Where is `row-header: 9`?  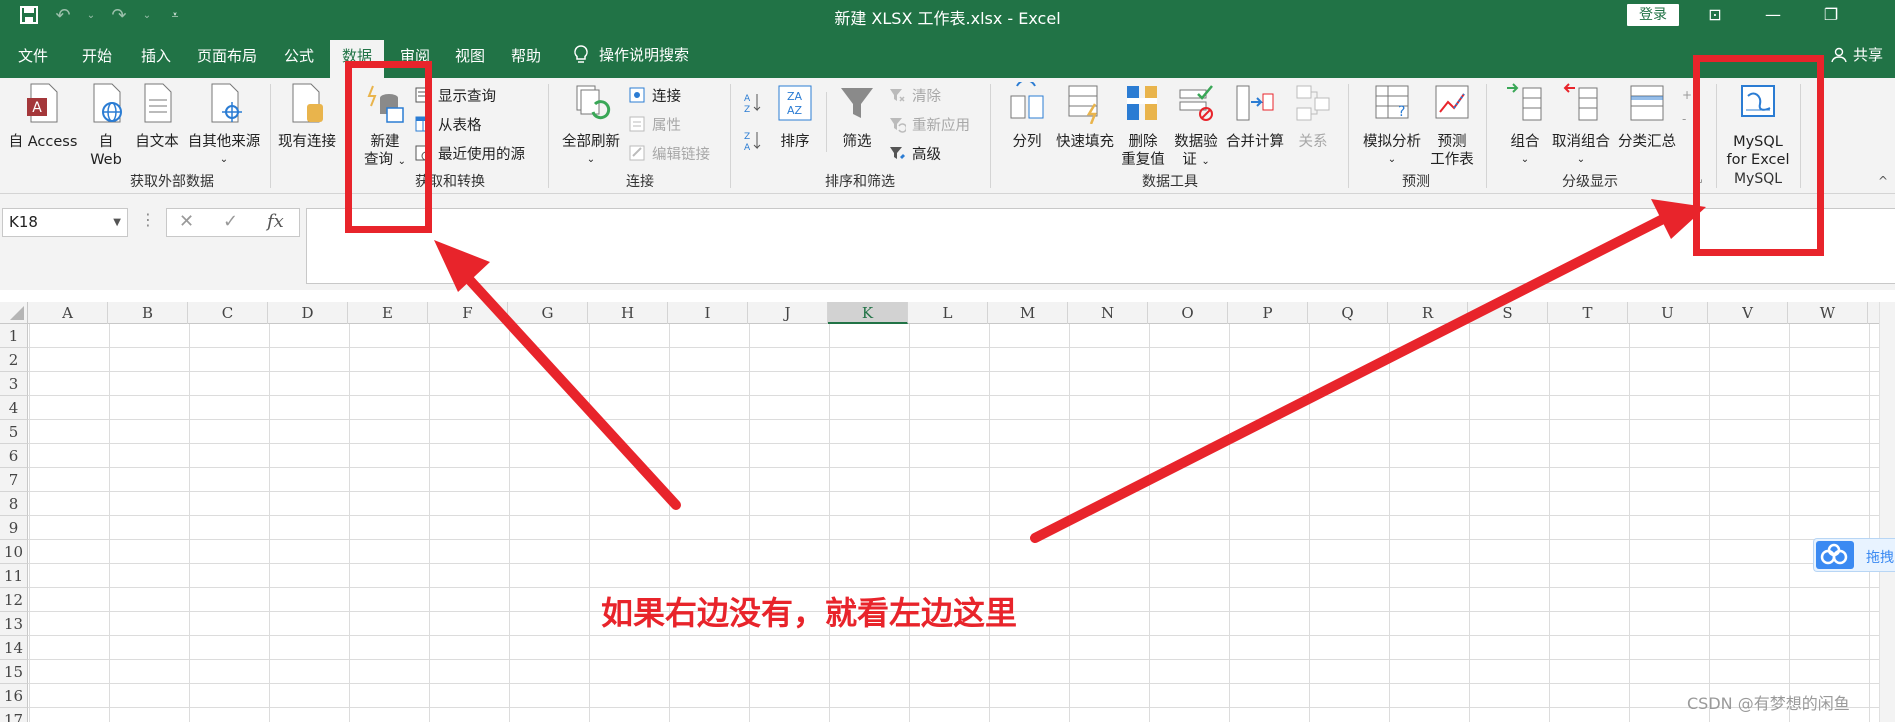 row-header: 9 is located at coordinates (14, 528).